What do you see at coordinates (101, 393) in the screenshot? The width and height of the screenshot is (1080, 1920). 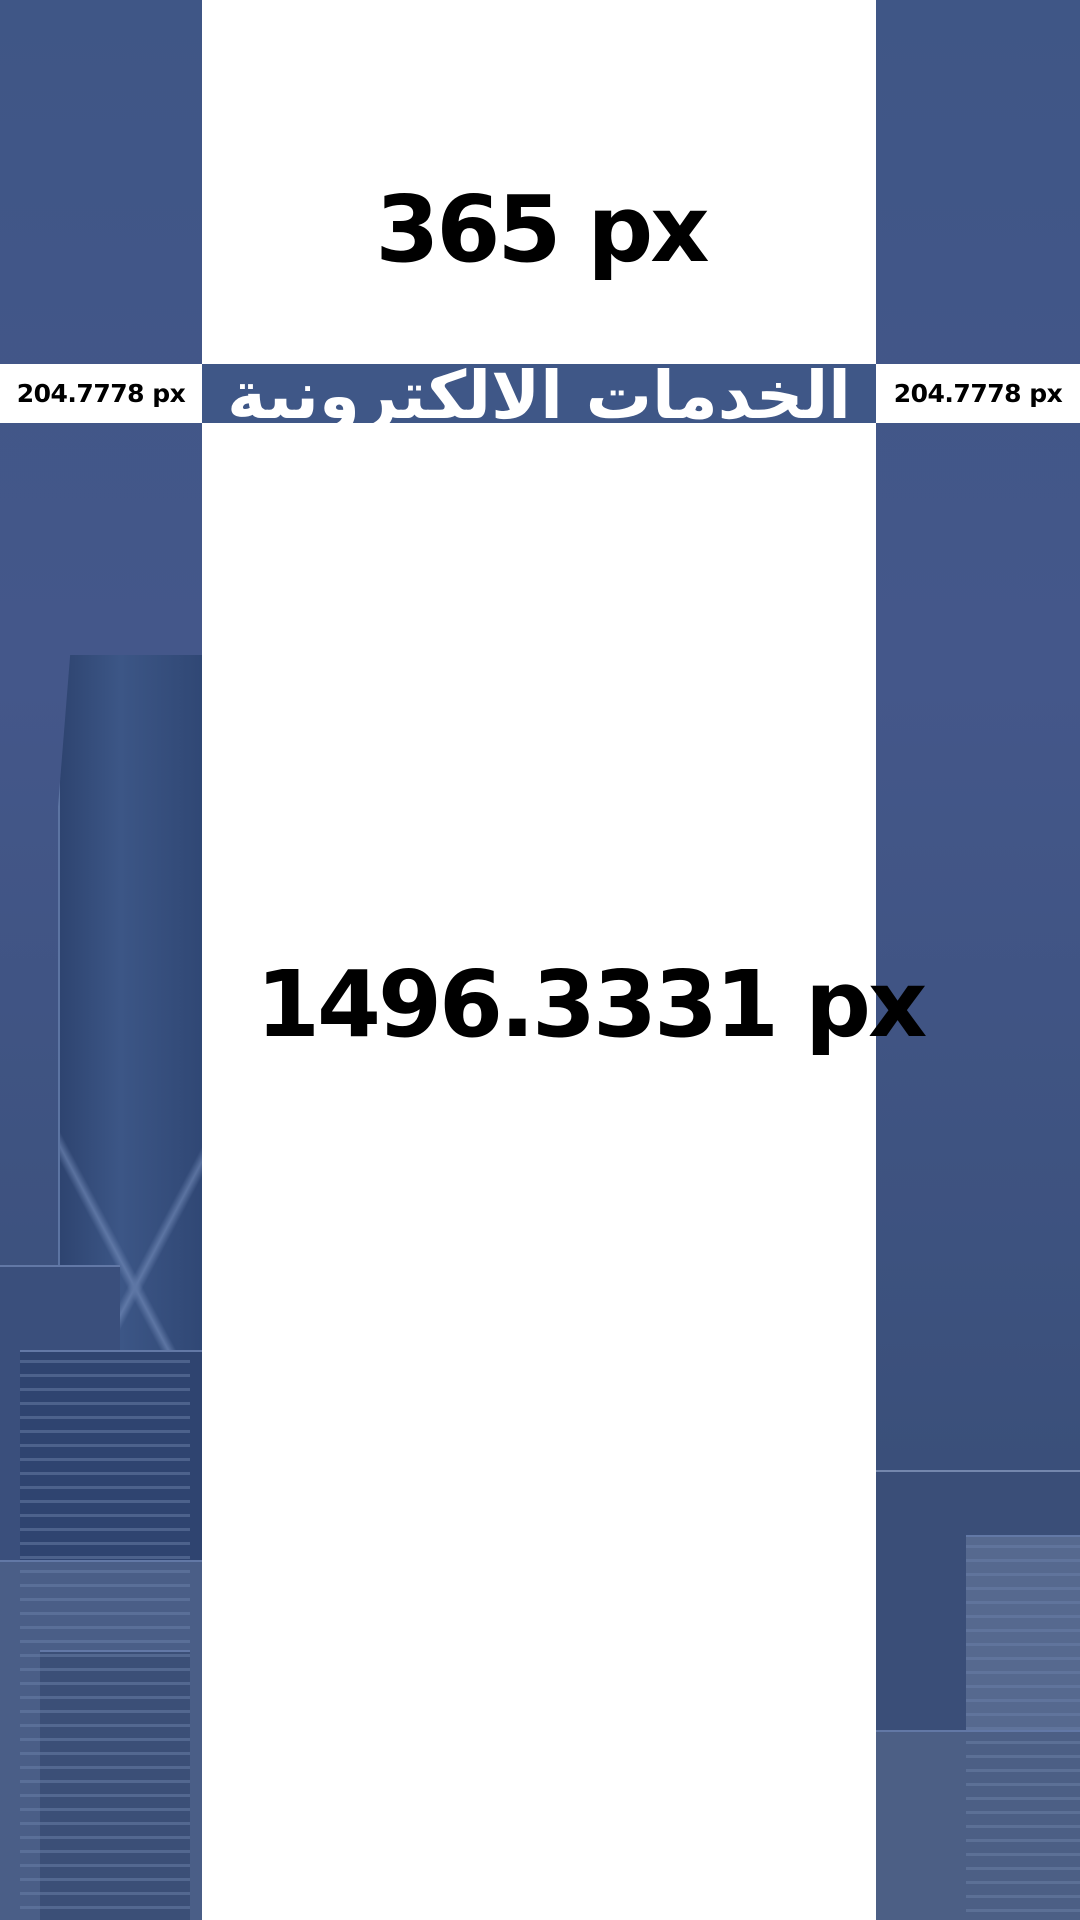 I see `left-margin-measurement: 204.7778 px` at bounding box center [101, 393].